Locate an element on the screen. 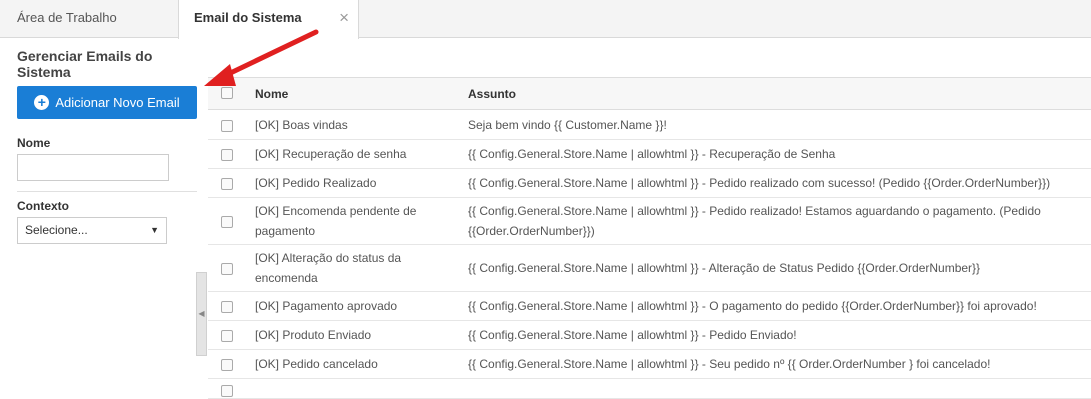 This screenshot has width=1091, height=399. divider is located at coordinates (107, 191).